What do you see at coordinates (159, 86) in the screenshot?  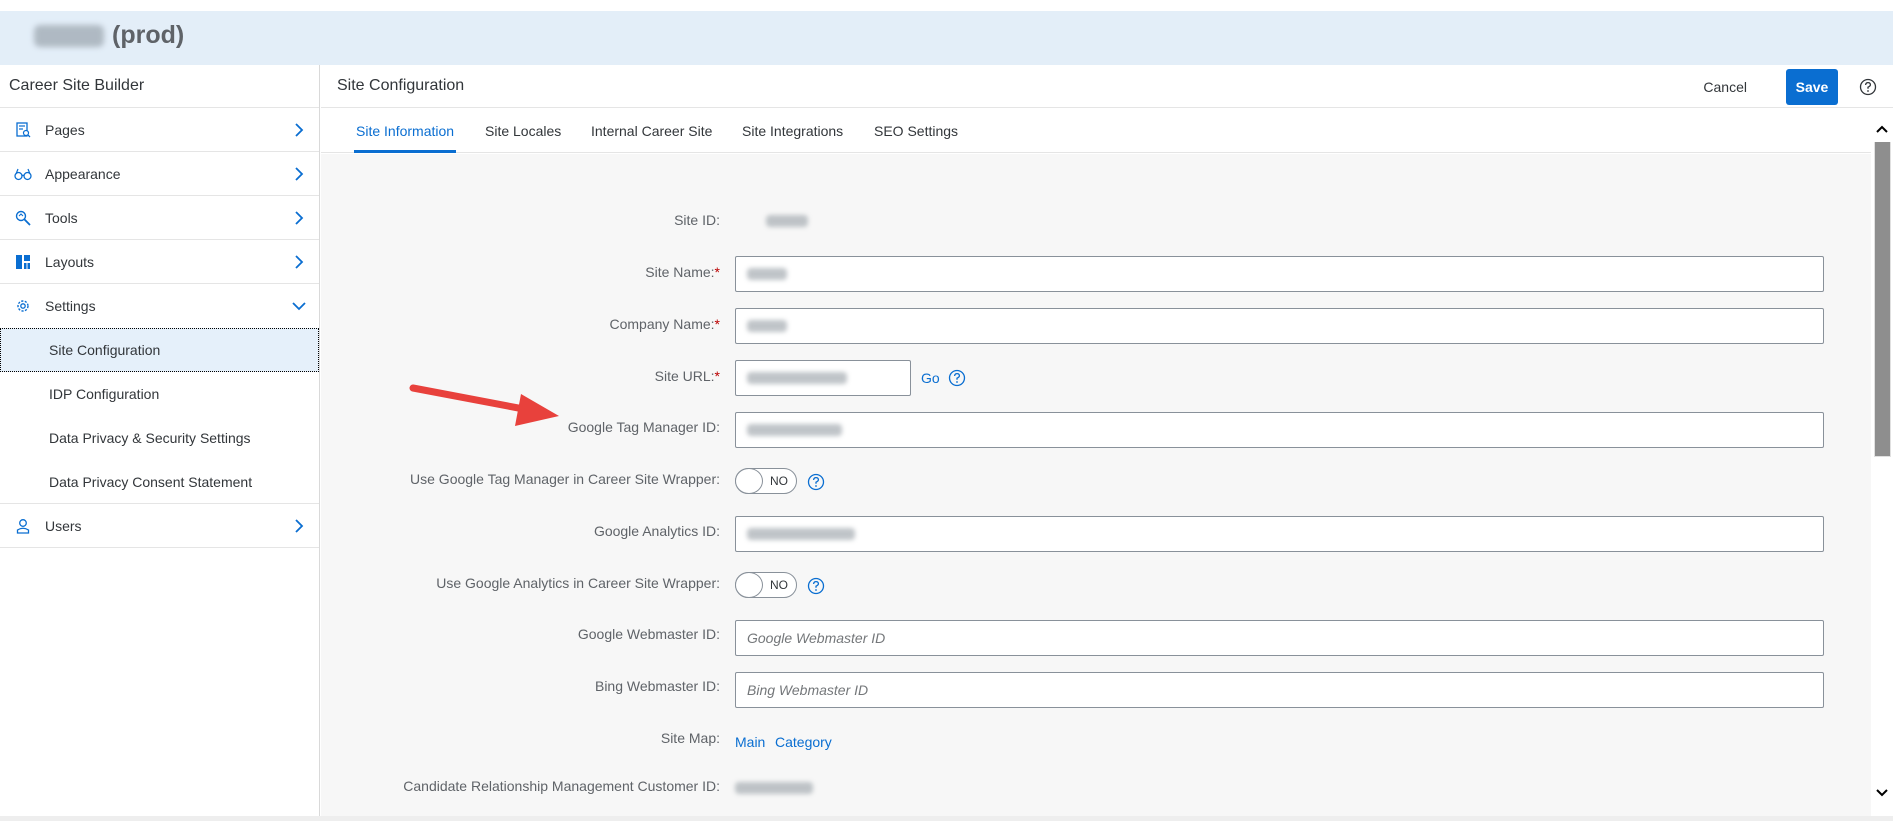 I see `sidebar-title: Career Site Builder` at bounding box center [159, 86].